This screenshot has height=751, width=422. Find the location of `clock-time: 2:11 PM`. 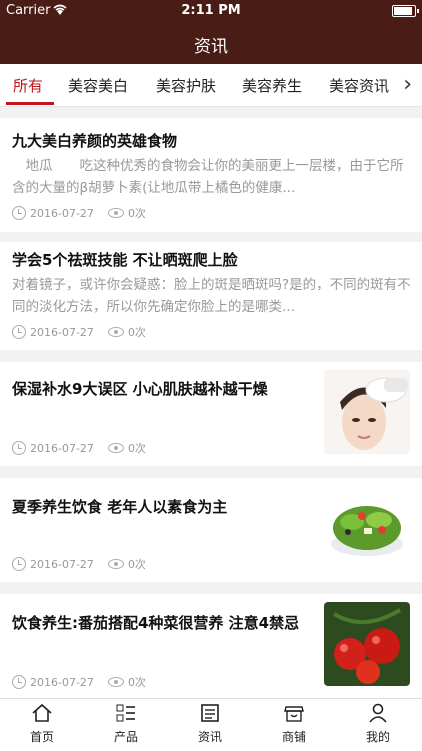

clock-time: 2:11 PM is located at coordinates (211, 10).